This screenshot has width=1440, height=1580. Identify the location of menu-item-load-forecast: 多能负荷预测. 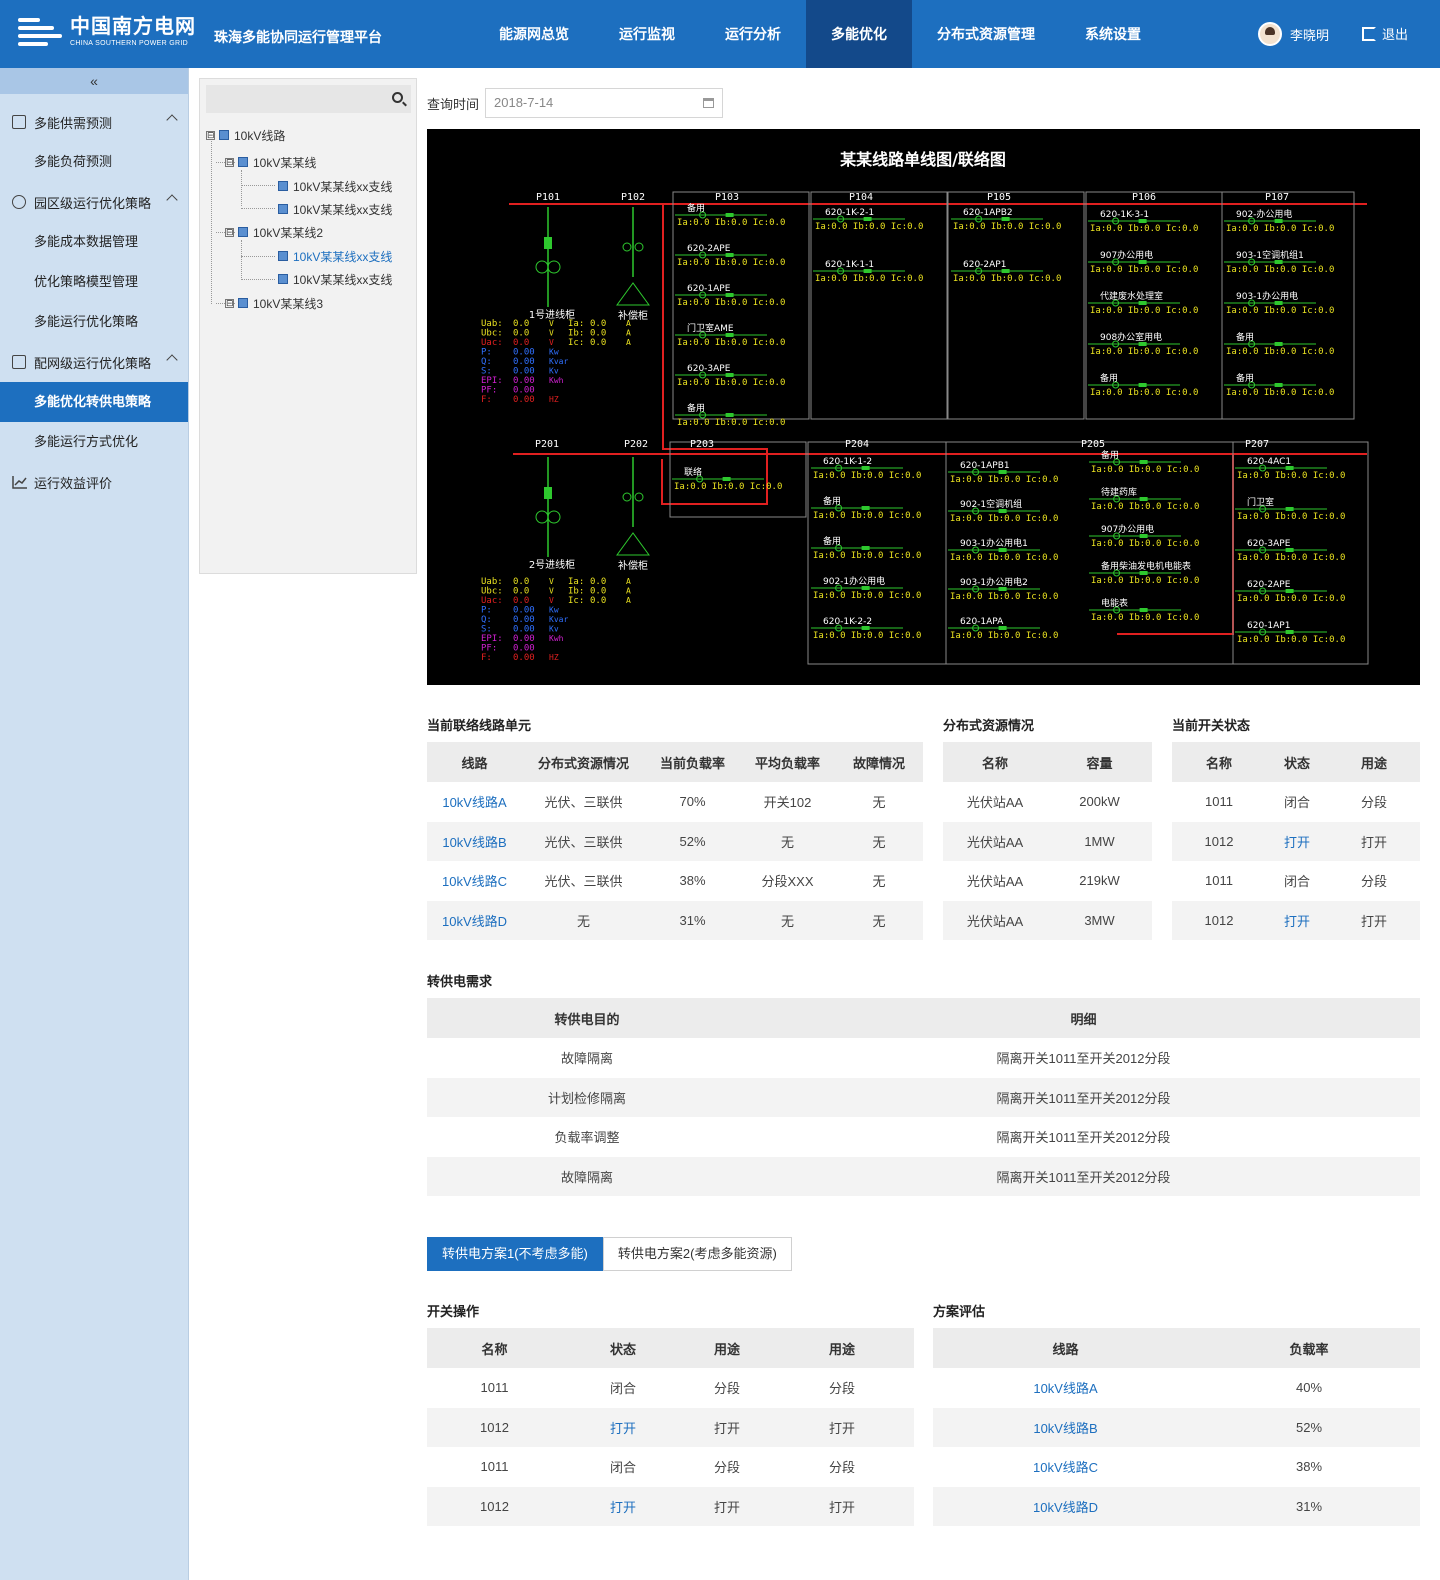
(94, 162).